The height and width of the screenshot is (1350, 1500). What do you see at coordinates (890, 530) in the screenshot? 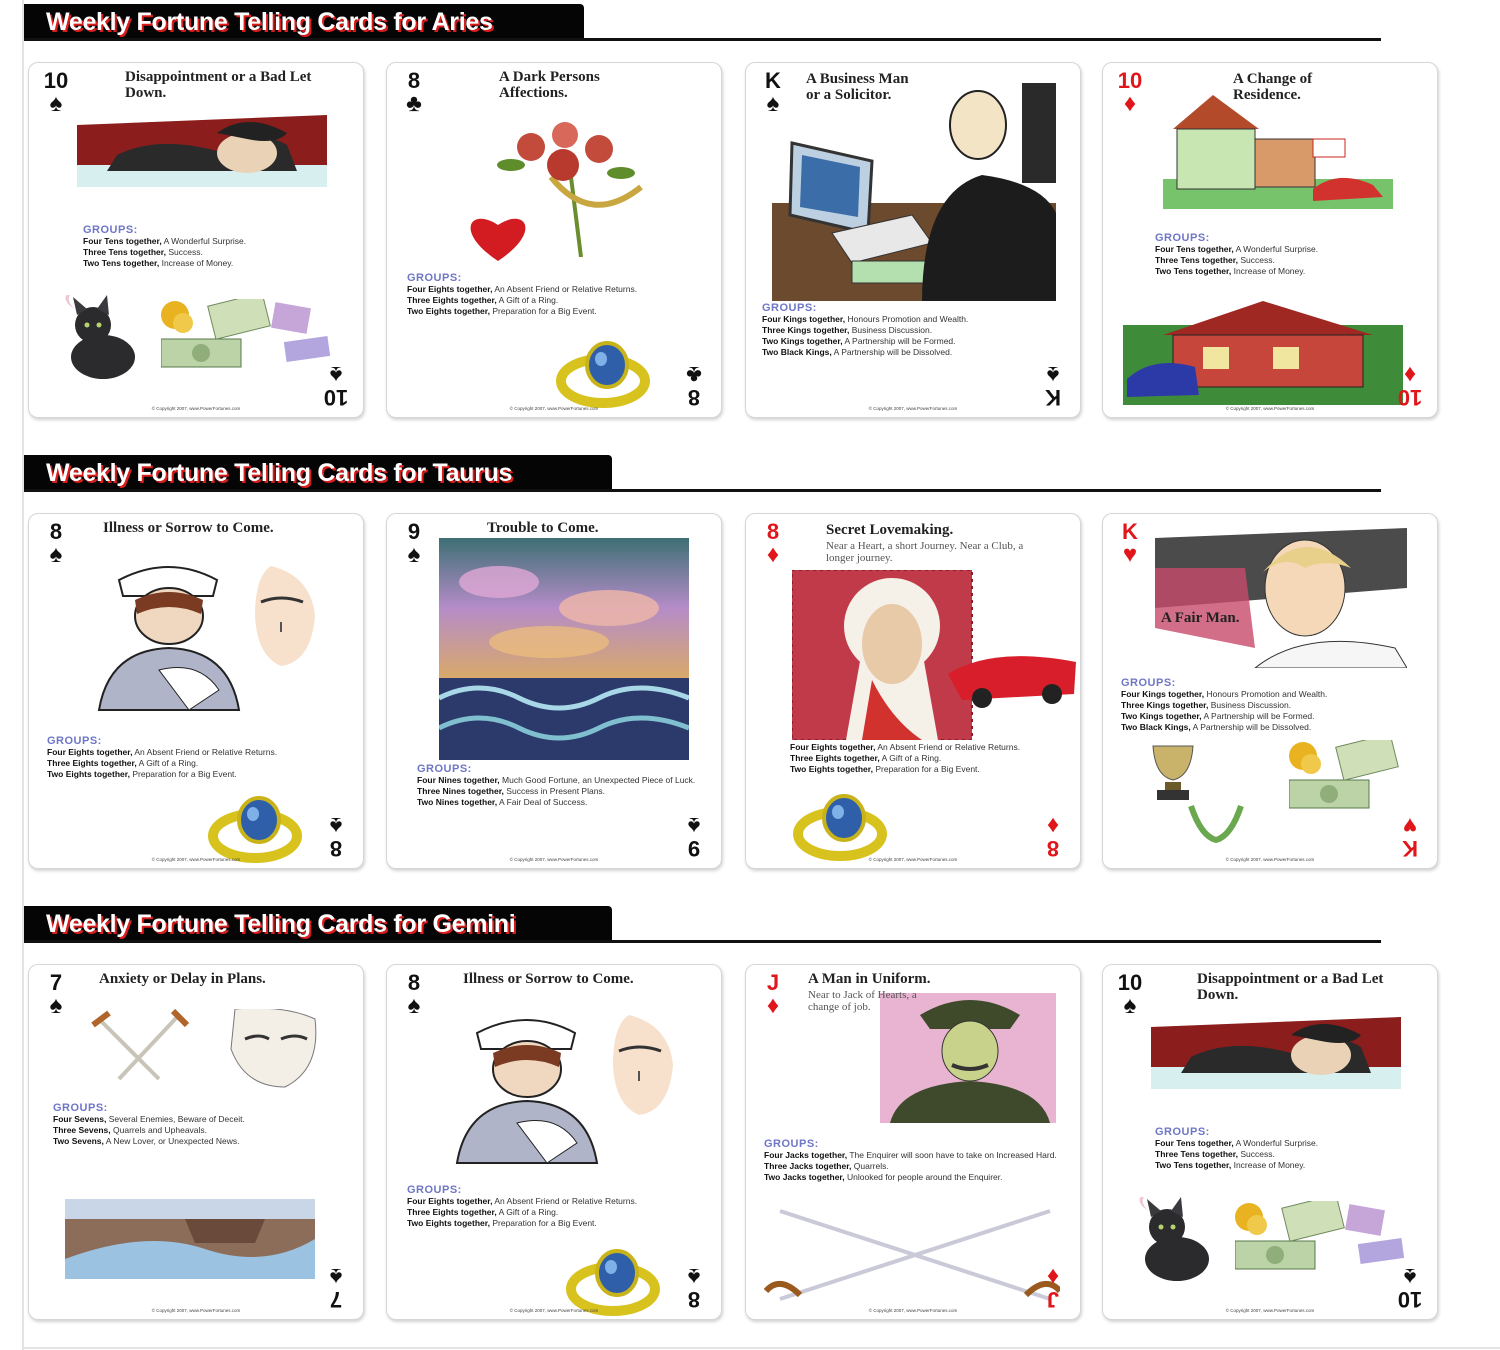
I see `card-meaning-title: Secret Lovemaking.` at bounding box center [890, 530].